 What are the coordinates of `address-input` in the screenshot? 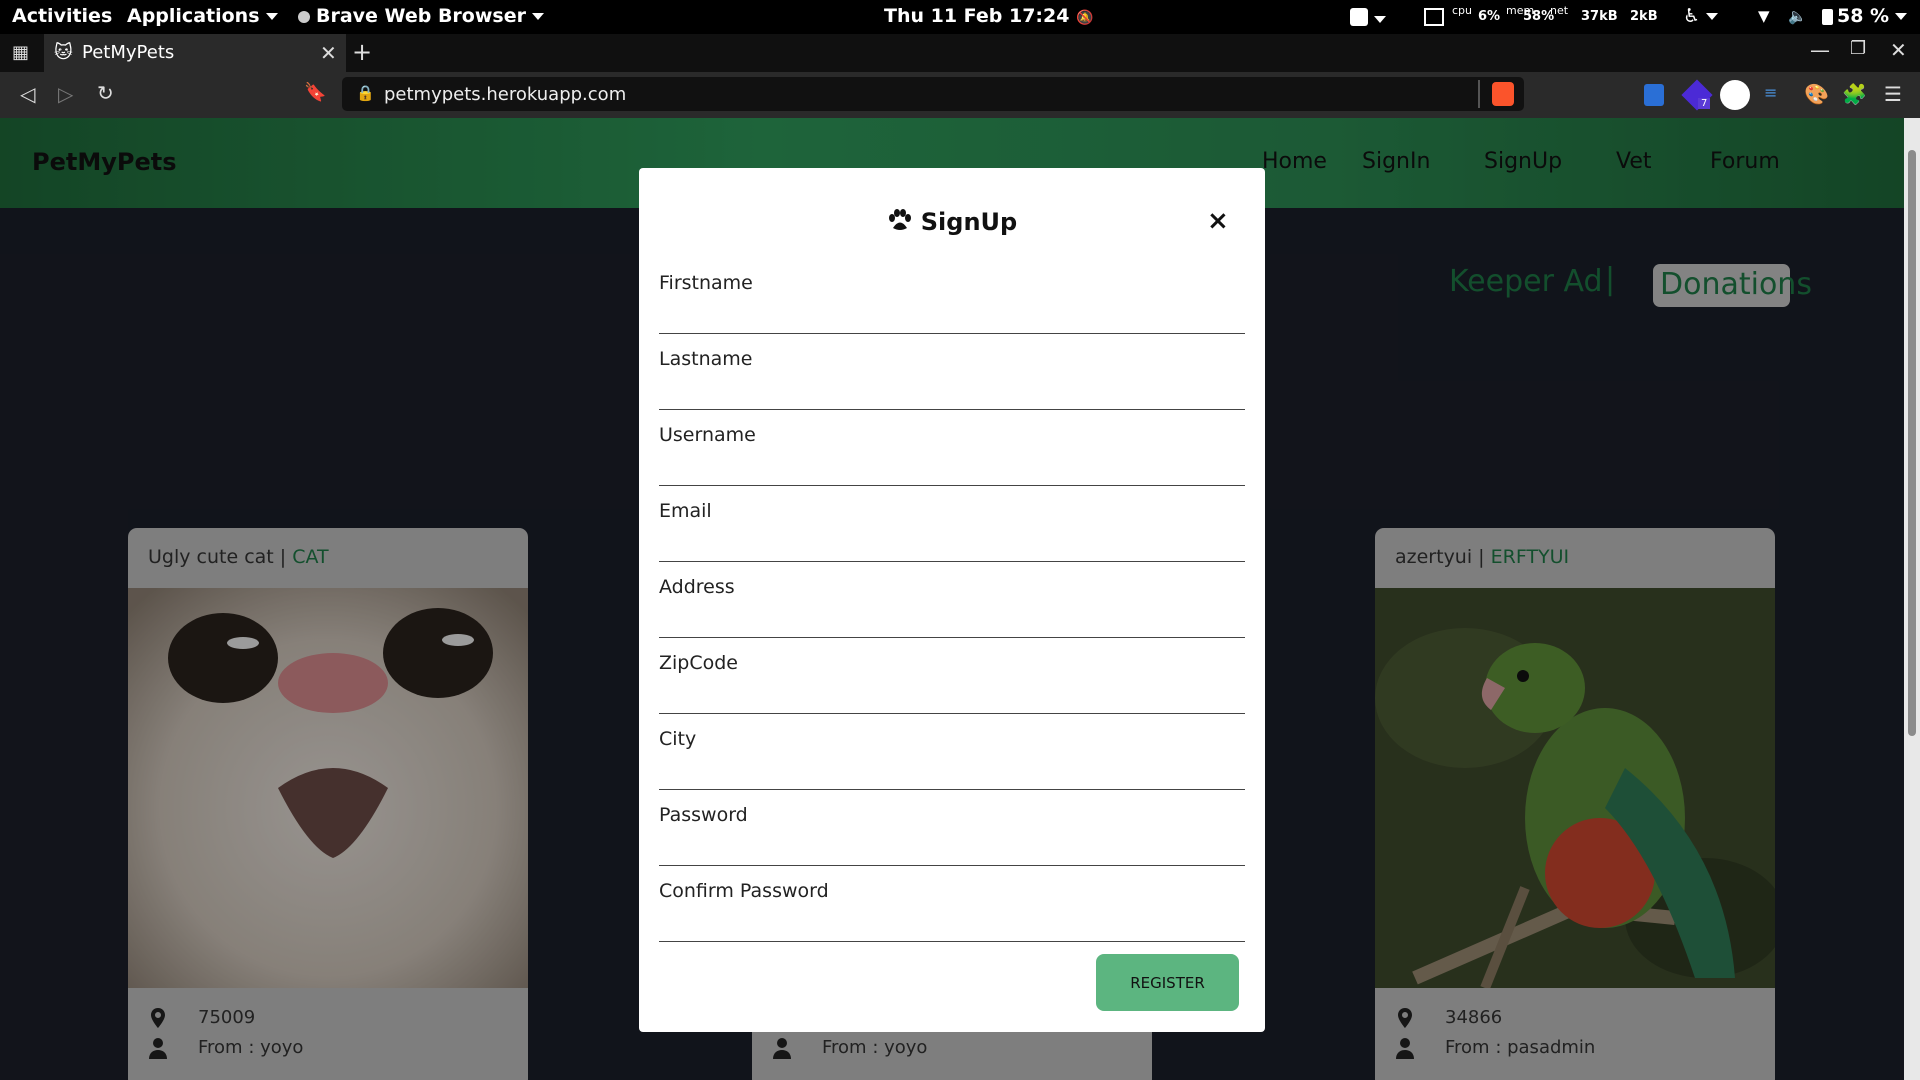 It's located at (952, 622).